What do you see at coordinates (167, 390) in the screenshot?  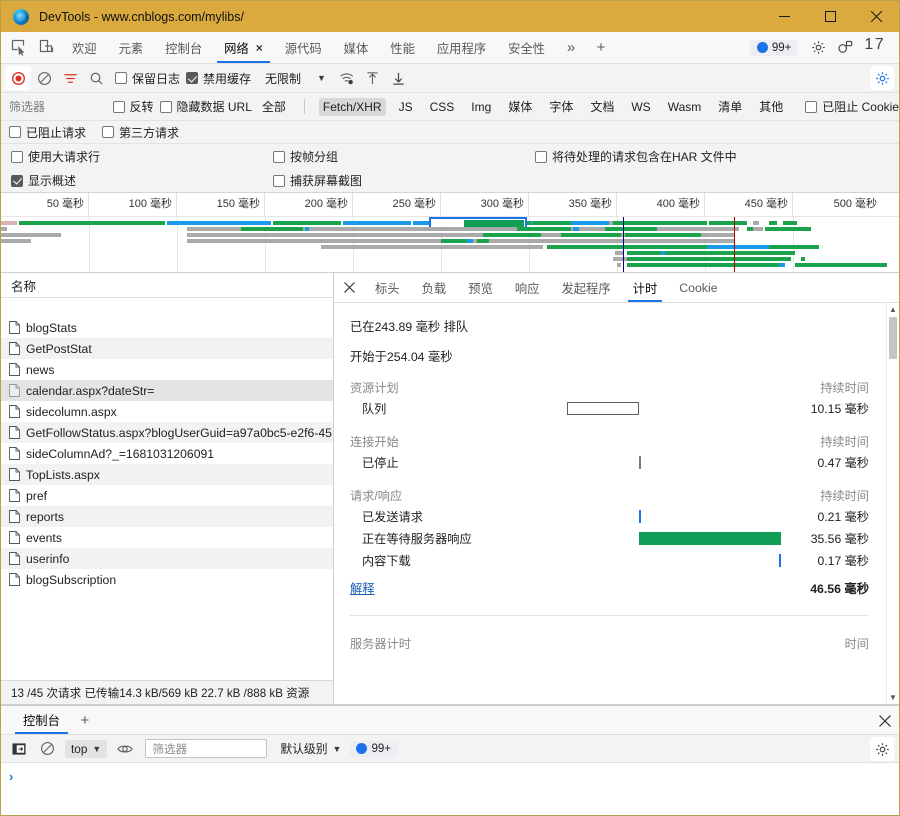 I see `table-row-selected: calendar.aspx?dateStr=` at bounding box center [167, 390].